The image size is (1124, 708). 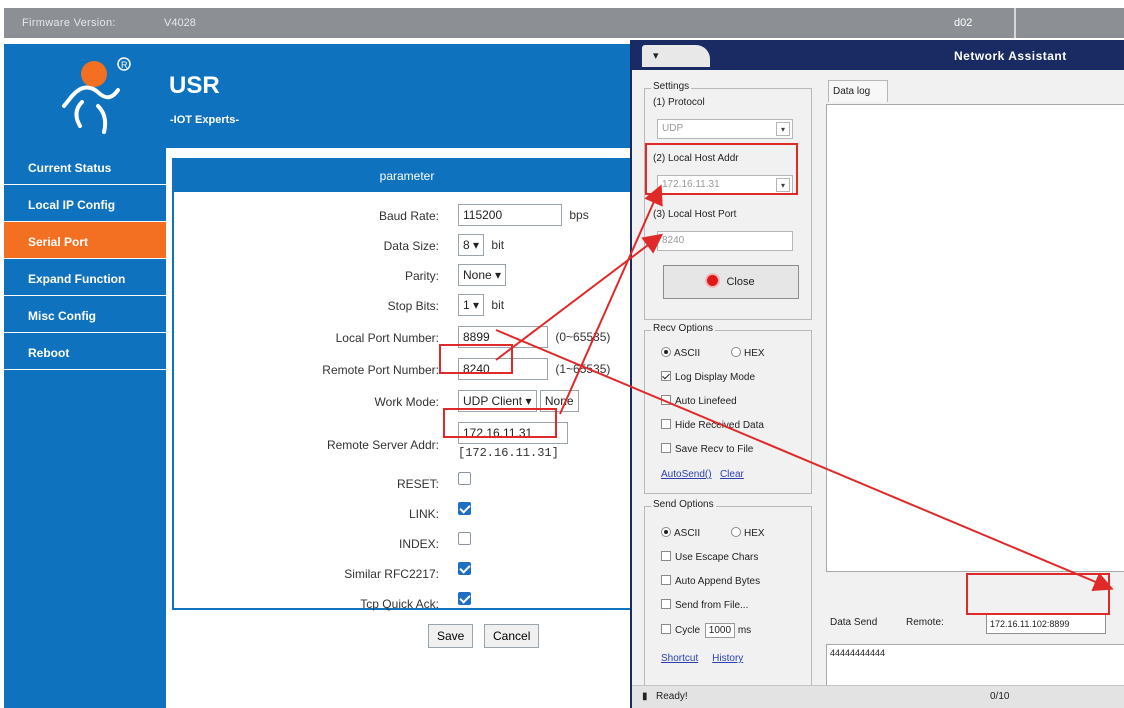 What do you see at coordinates (409, 604) in the screenshot?
I see `tcp-quick-ack-row: Tcp Quick Ack:` at bounding box center [409, 604].